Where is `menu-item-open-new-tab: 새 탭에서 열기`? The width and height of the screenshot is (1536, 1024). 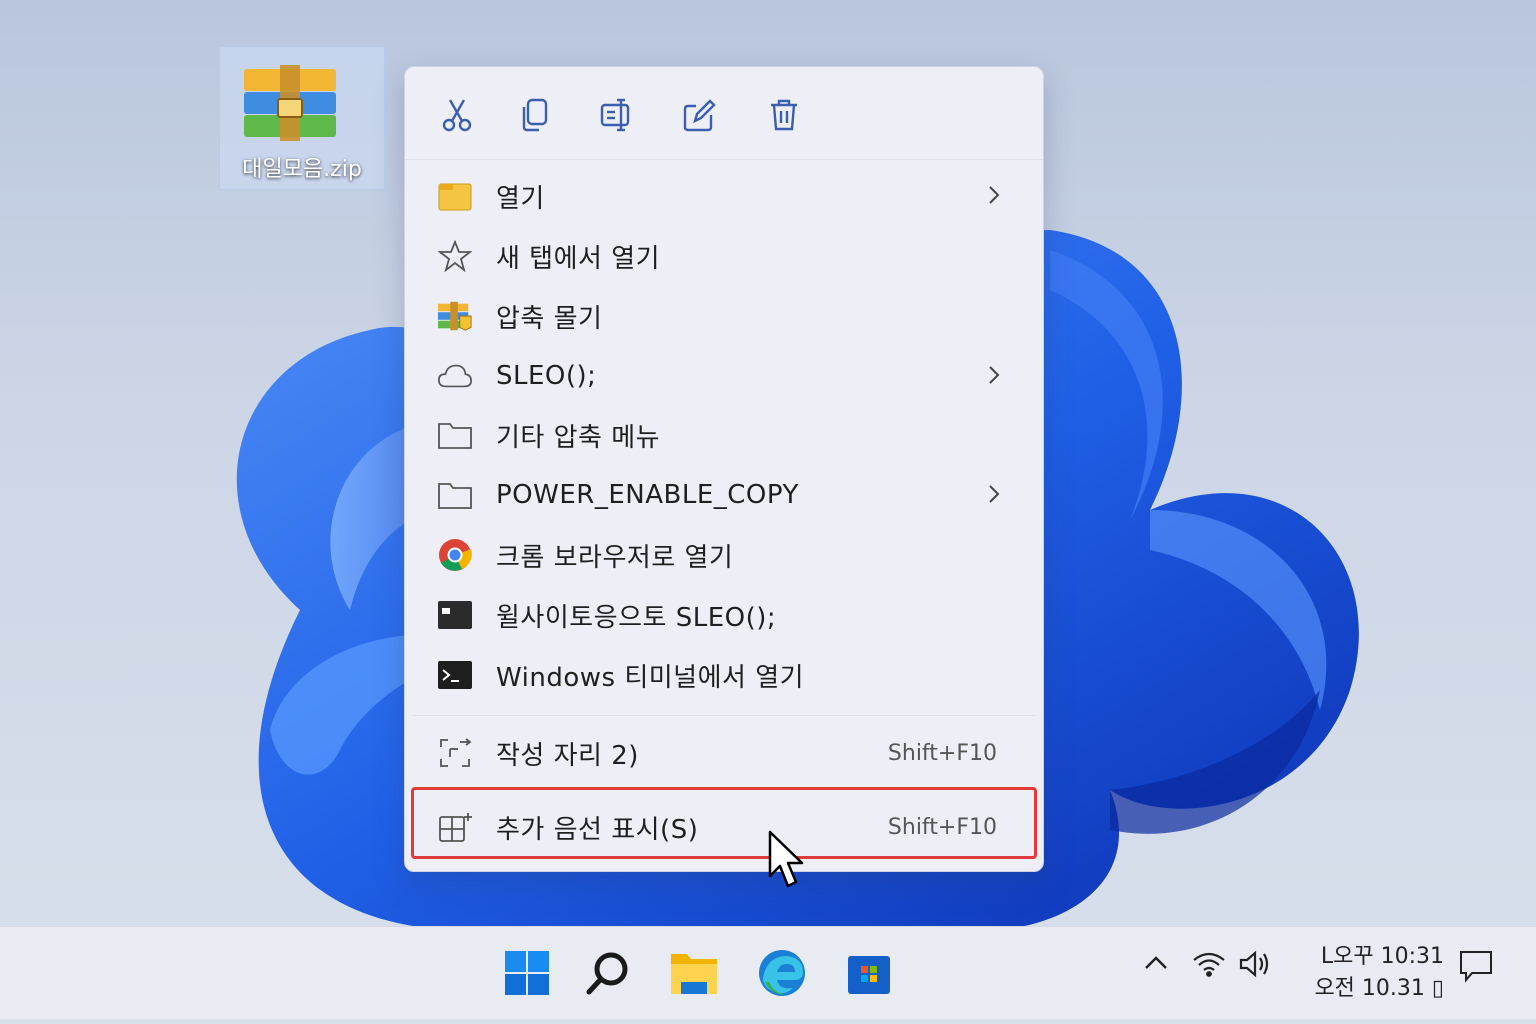
menu-item-open-new-tab: 새 탭에서 열기 is located at coordinates (724, 256).